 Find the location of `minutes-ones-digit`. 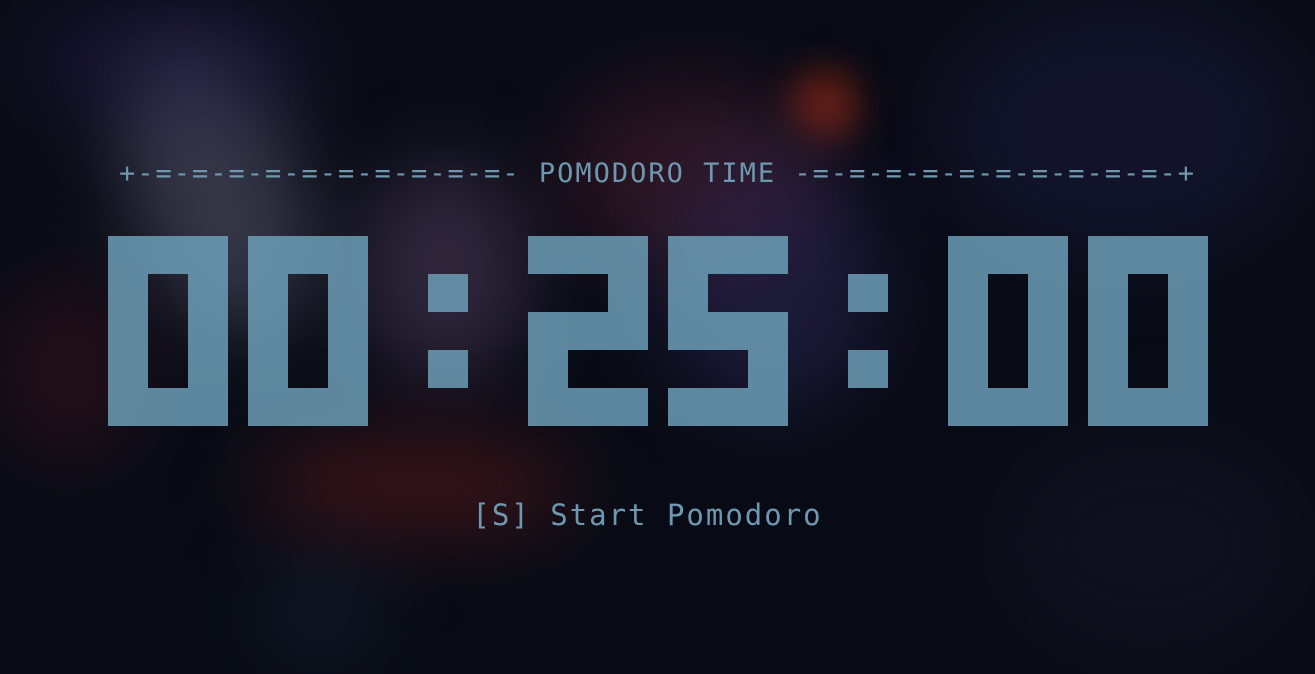

minutes-ones-digit is located at coordinates (728, 331).